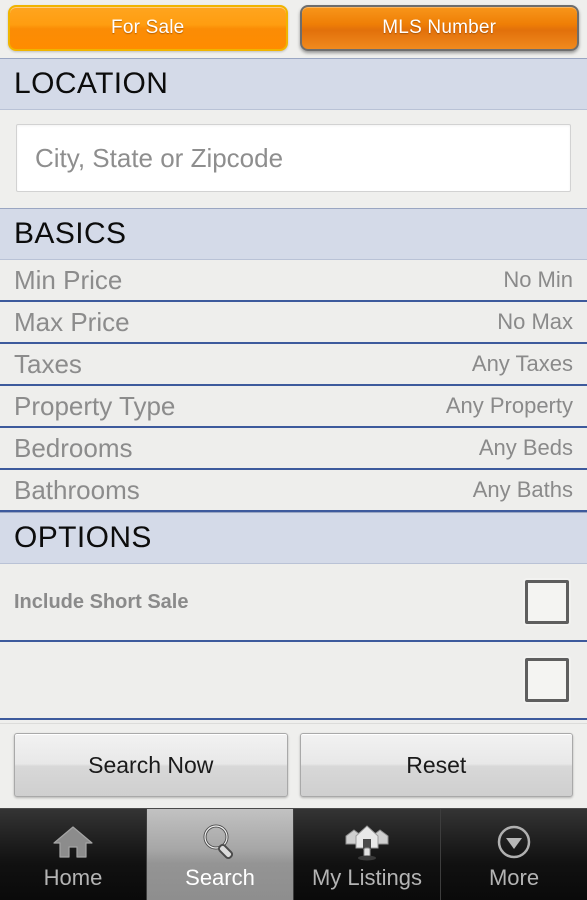 The image size is (587, 900). What do you see at coordinates (535, 321) in the screenshot?
I see `row-value: No Max` at bounding box center [535, 321].